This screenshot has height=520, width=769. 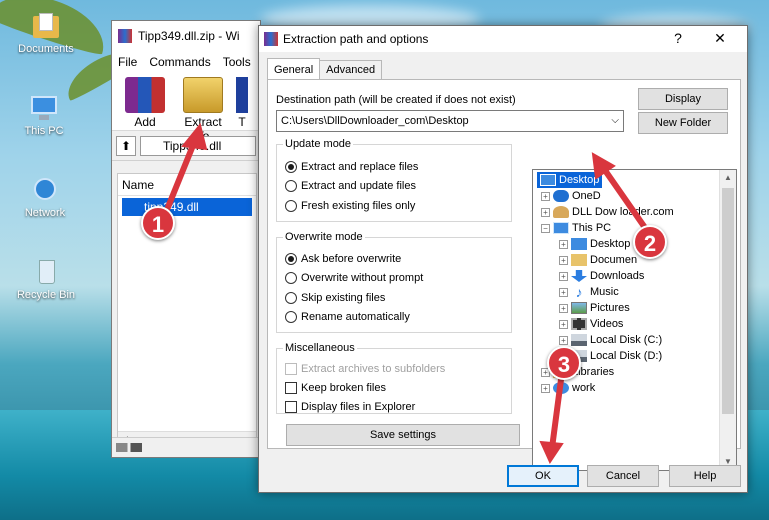 What do you see at coordinates (579, 292) in the screenshot?
I see `music-note-icon: ♪` at bounding box center [579, 292].